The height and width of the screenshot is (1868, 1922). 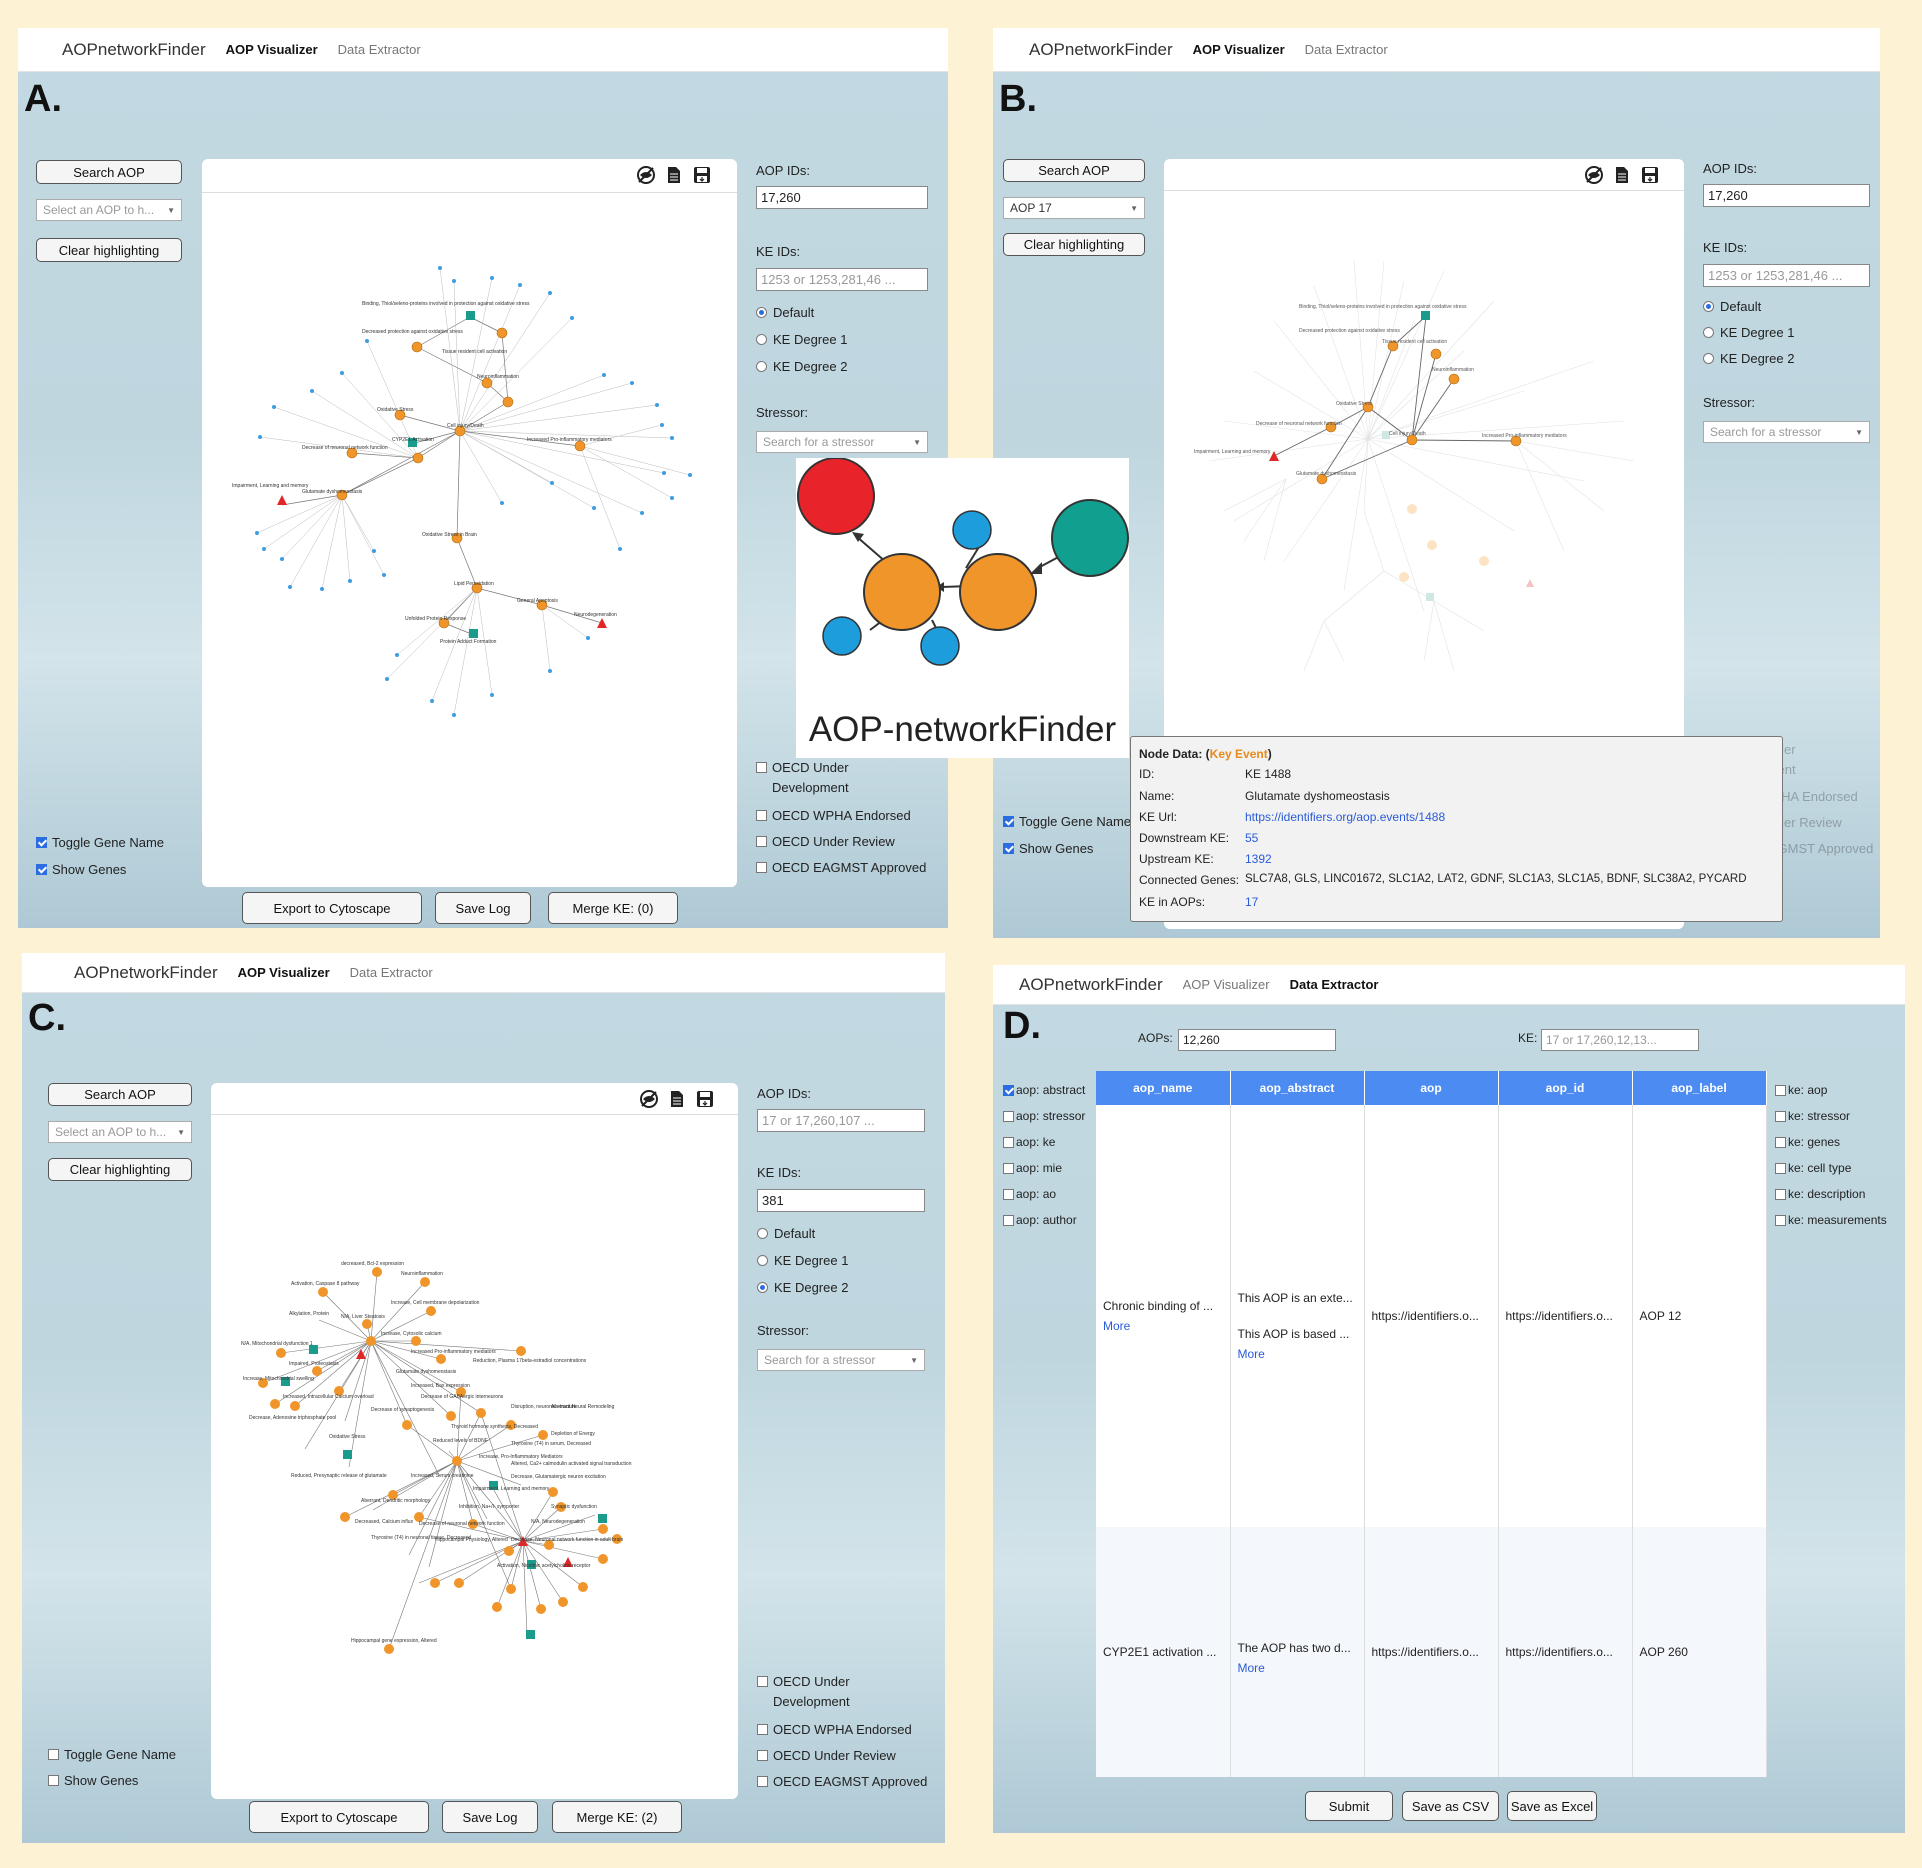 I want to click on ke-in-aops-link: 17, so click(x=1251, y=902).